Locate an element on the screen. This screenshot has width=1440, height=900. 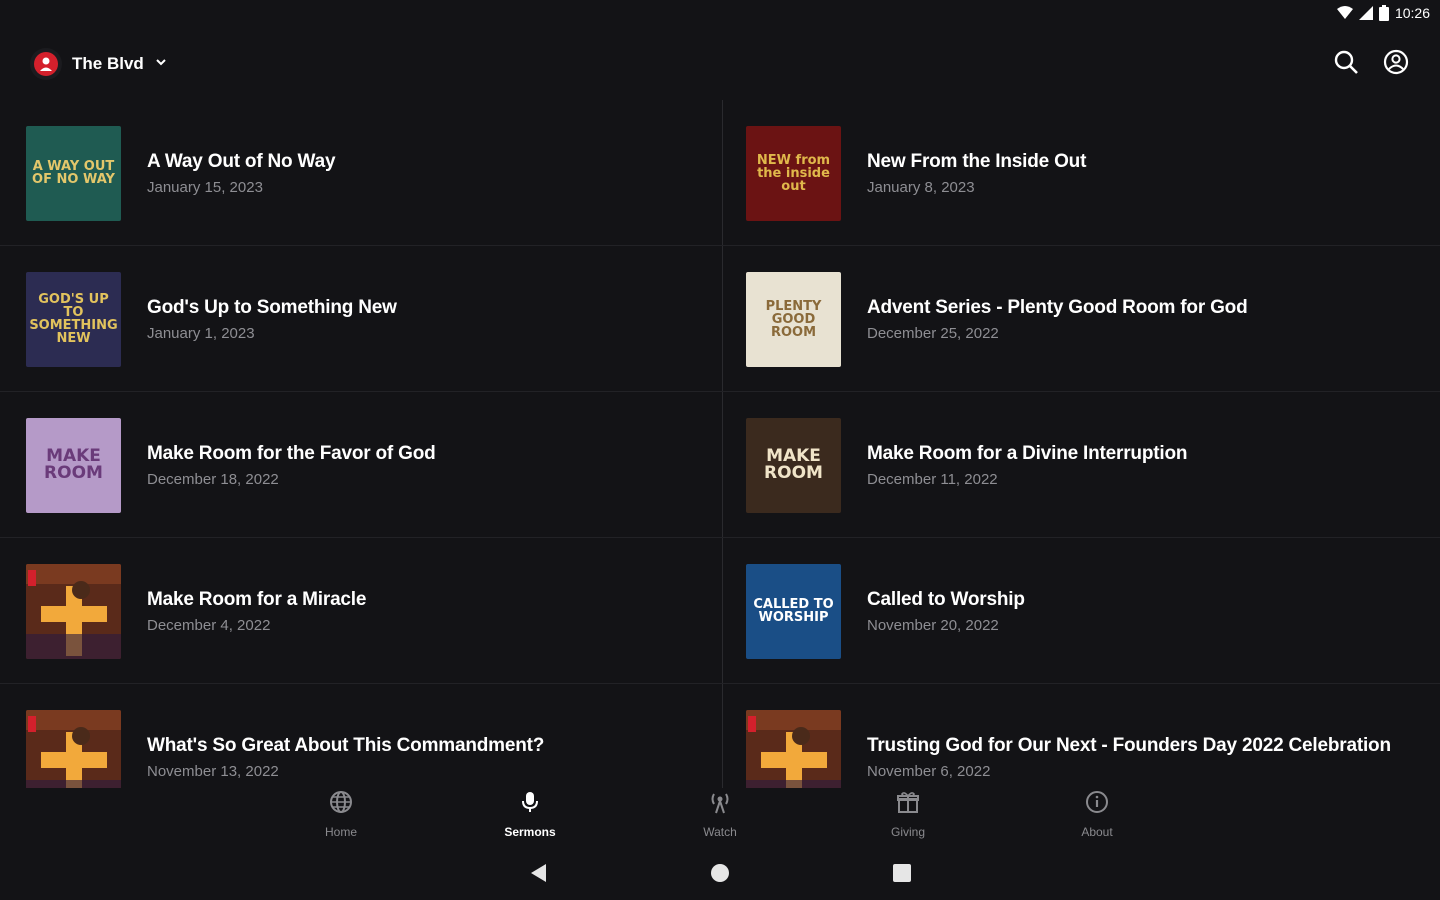
account-button is located at coordinates (1396, 64).